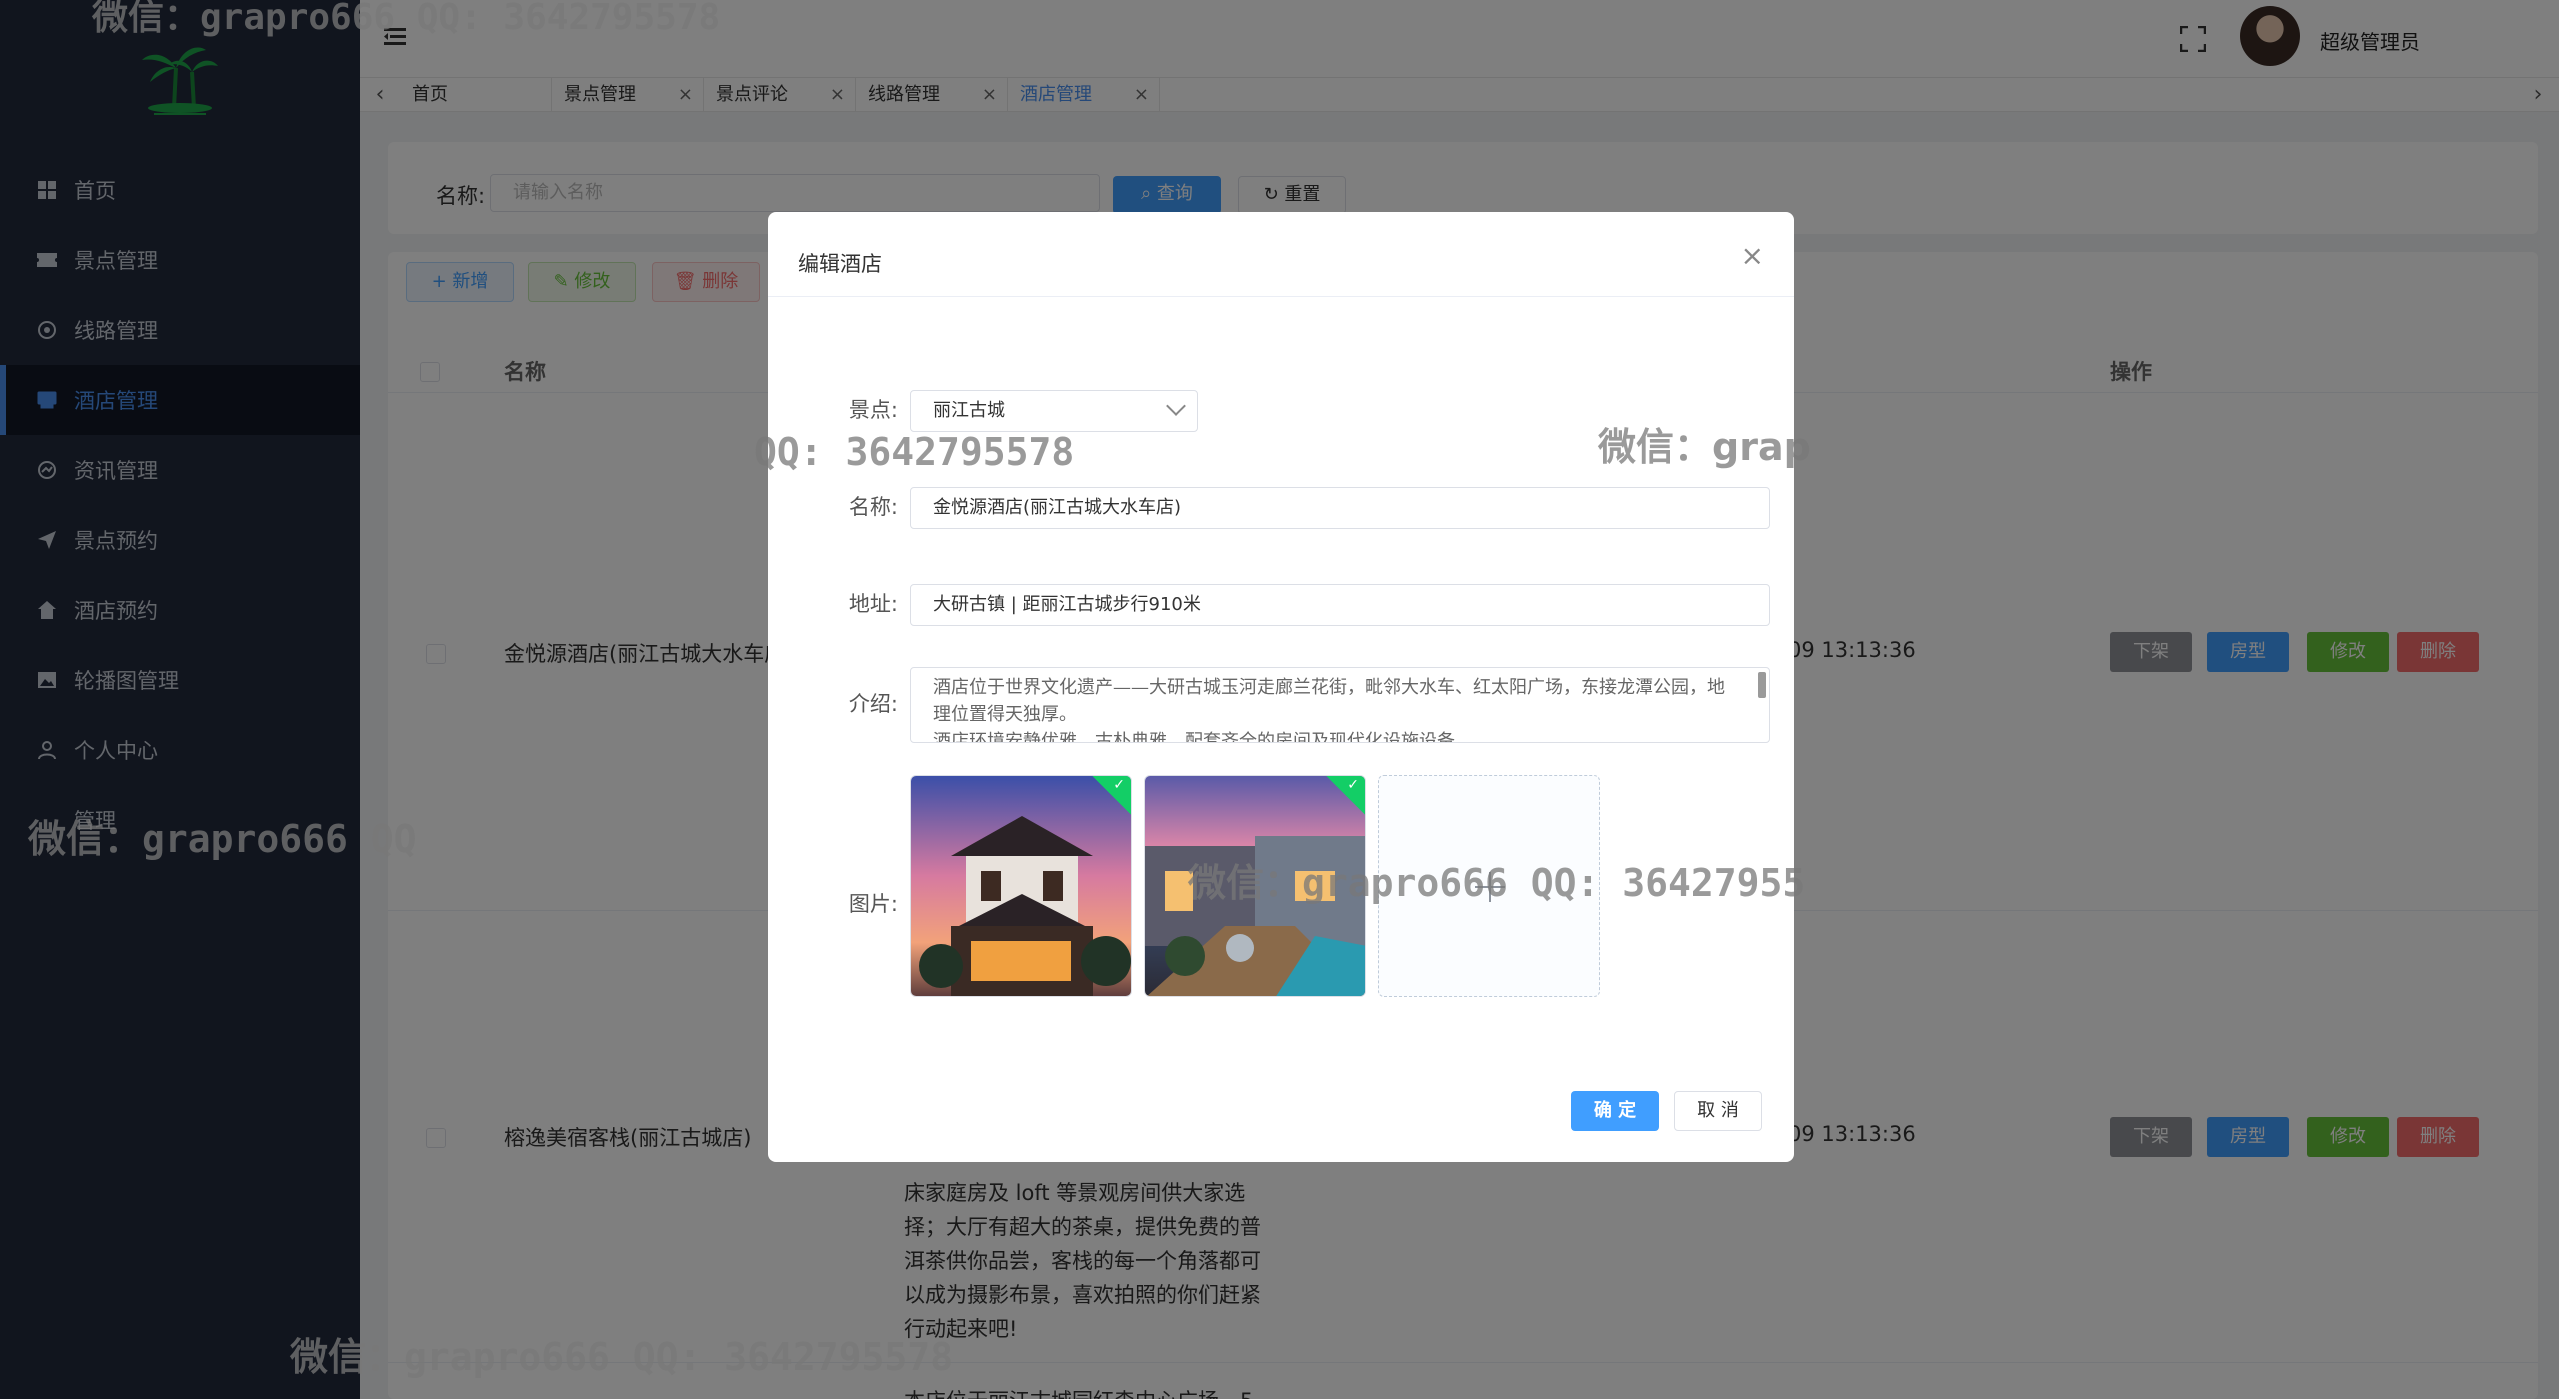 The image size is (2559, 1399). What do you see at coordinates (969, 410) in the screenshot?
I see `scenic-select-value: 丽江古城` at bounding box center [969, 410].